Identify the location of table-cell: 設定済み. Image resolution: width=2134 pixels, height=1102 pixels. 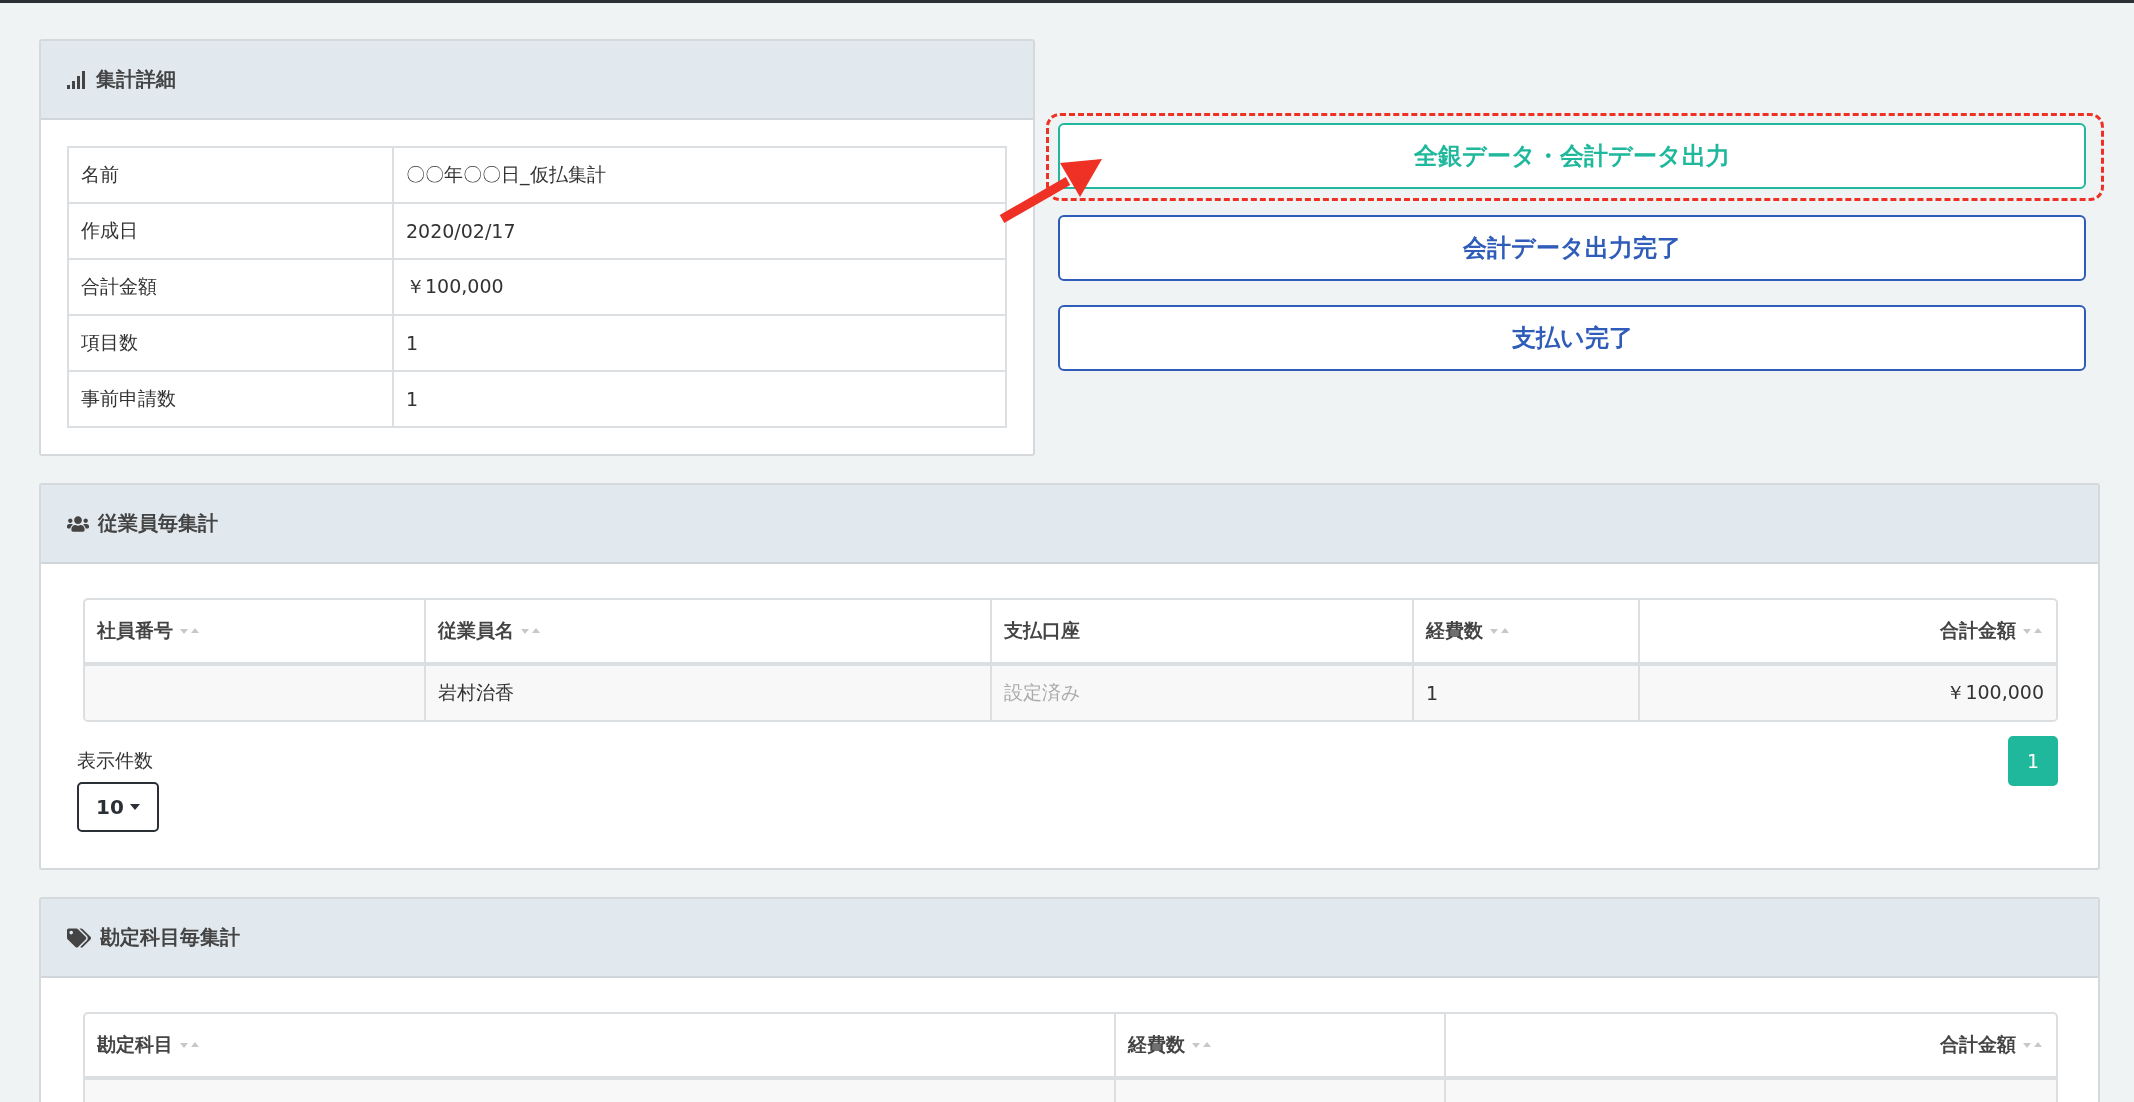
(1202, 692).